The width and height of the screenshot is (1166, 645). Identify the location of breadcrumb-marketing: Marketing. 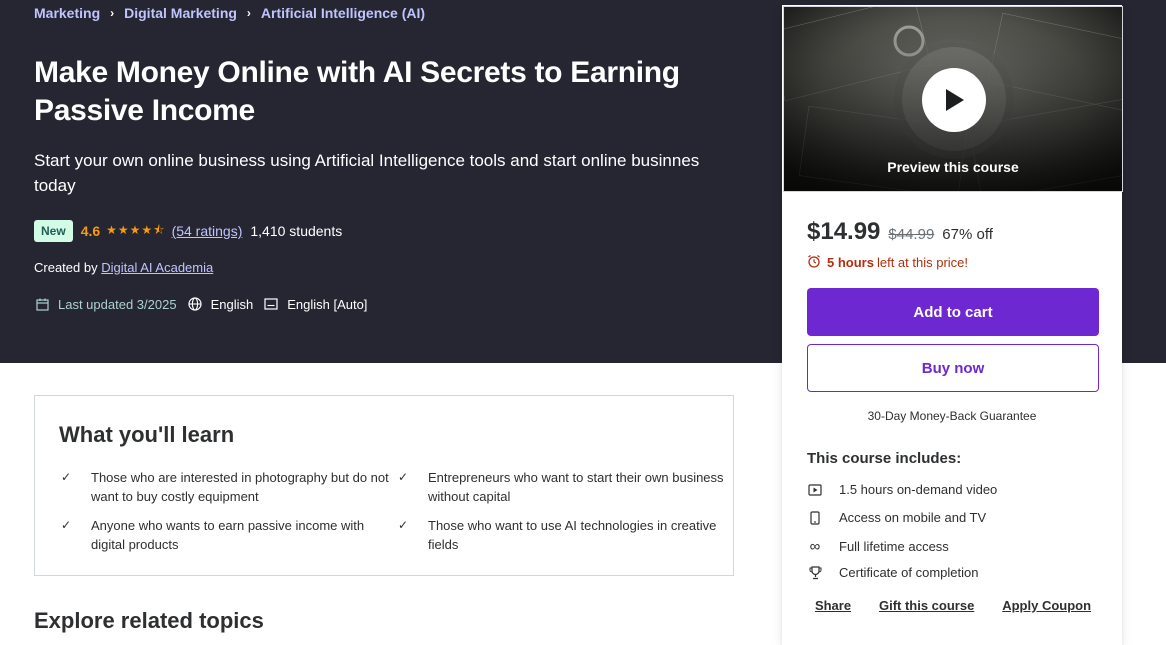
(67, 13).